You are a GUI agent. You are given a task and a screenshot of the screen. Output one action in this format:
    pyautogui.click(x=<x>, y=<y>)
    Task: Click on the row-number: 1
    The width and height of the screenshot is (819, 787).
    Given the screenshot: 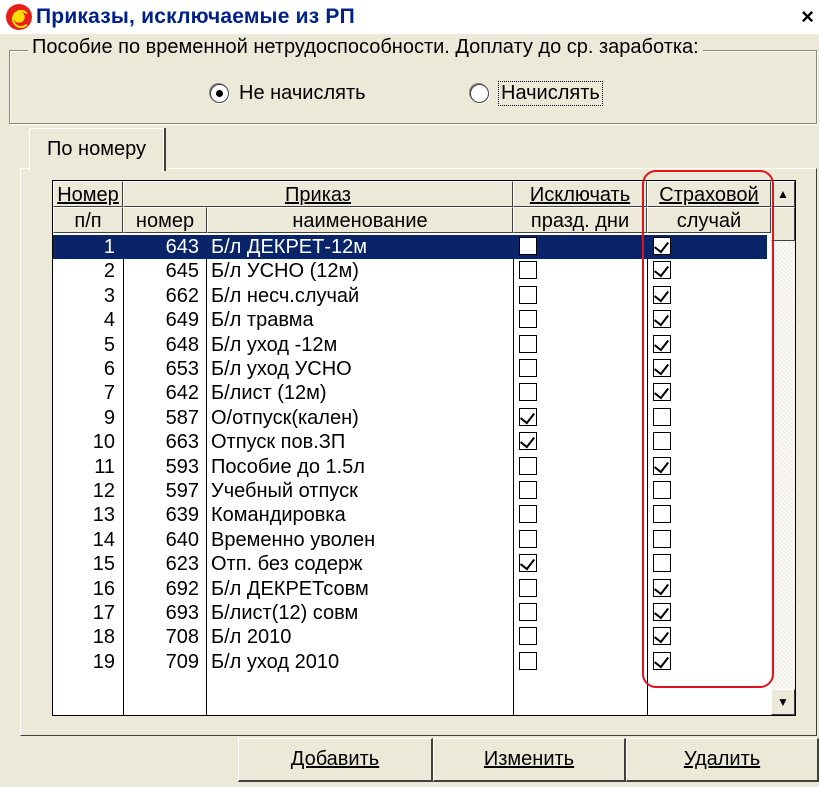 What is the action you would take?
    pyautogui.click(x=109, y=247)
    